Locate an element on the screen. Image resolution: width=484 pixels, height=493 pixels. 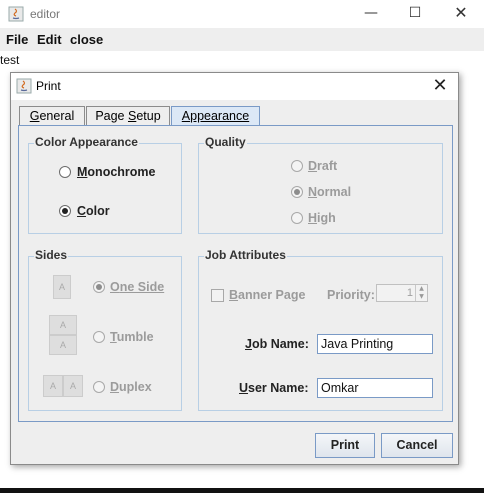
color-mnemonic: C is located at coordinates (82, 211).